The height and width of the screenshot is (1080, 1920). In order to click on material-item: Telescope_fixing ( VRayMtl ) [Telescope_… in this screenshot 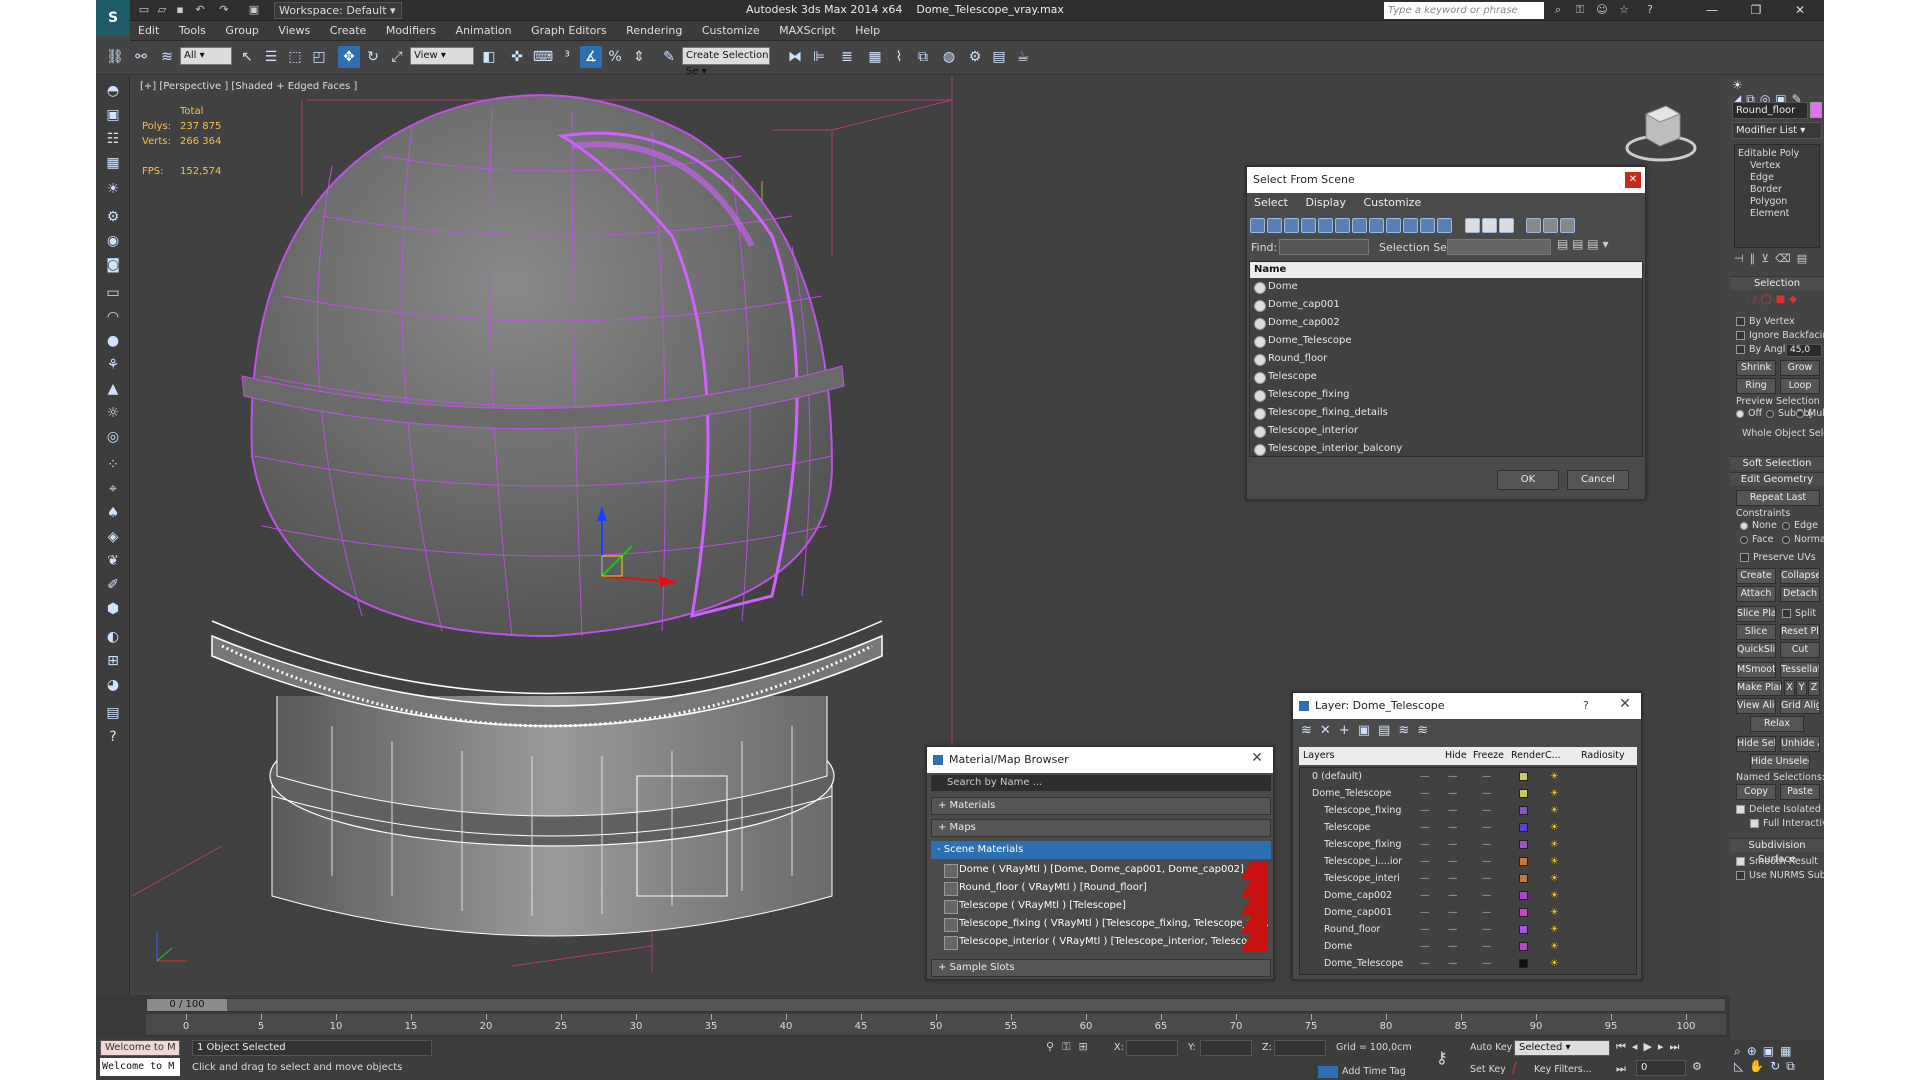, I will do `click(1105, 924)`.